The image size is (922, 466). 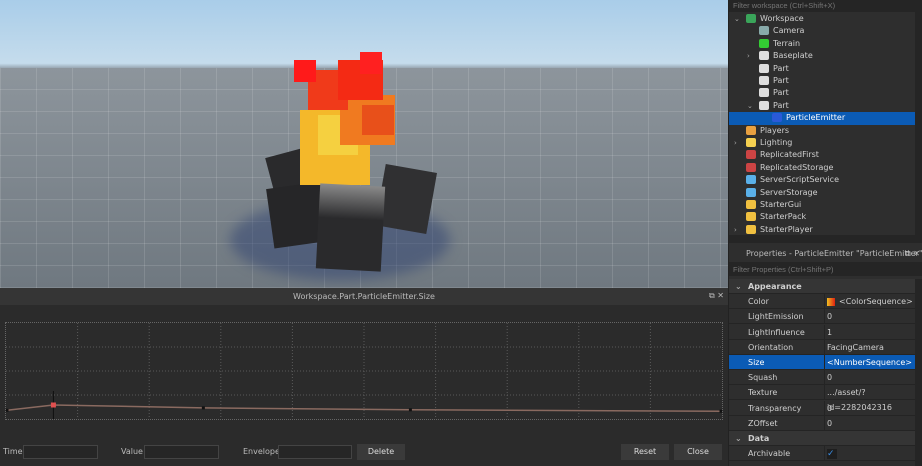 I want to click on property-category: Data ⌄, so click(x=822, y=438).